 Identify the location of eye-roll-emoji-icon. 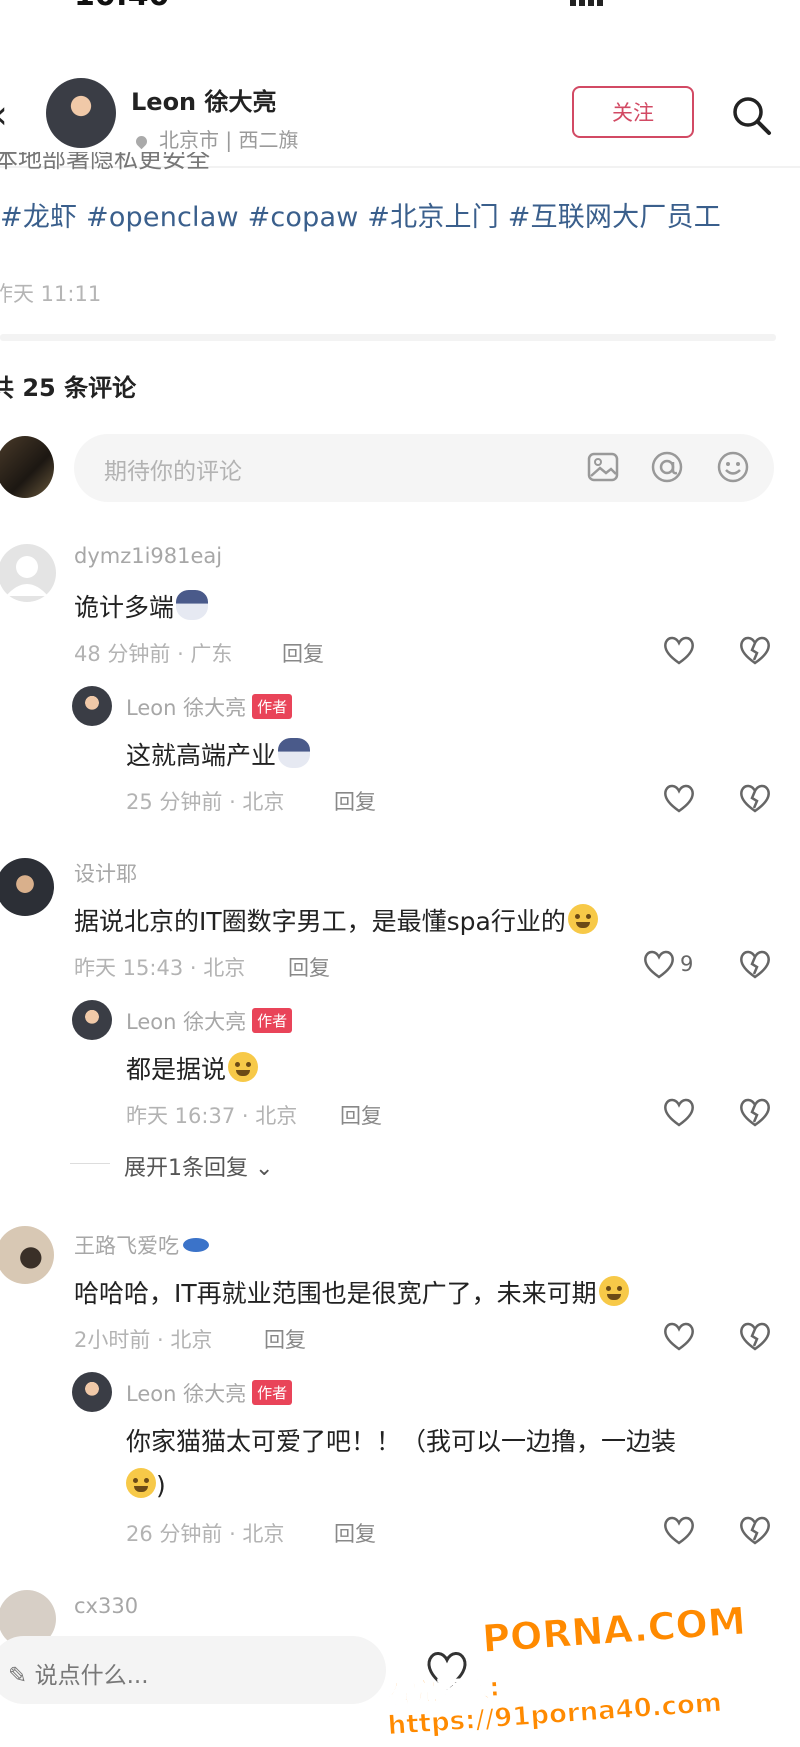
(613, 1291).